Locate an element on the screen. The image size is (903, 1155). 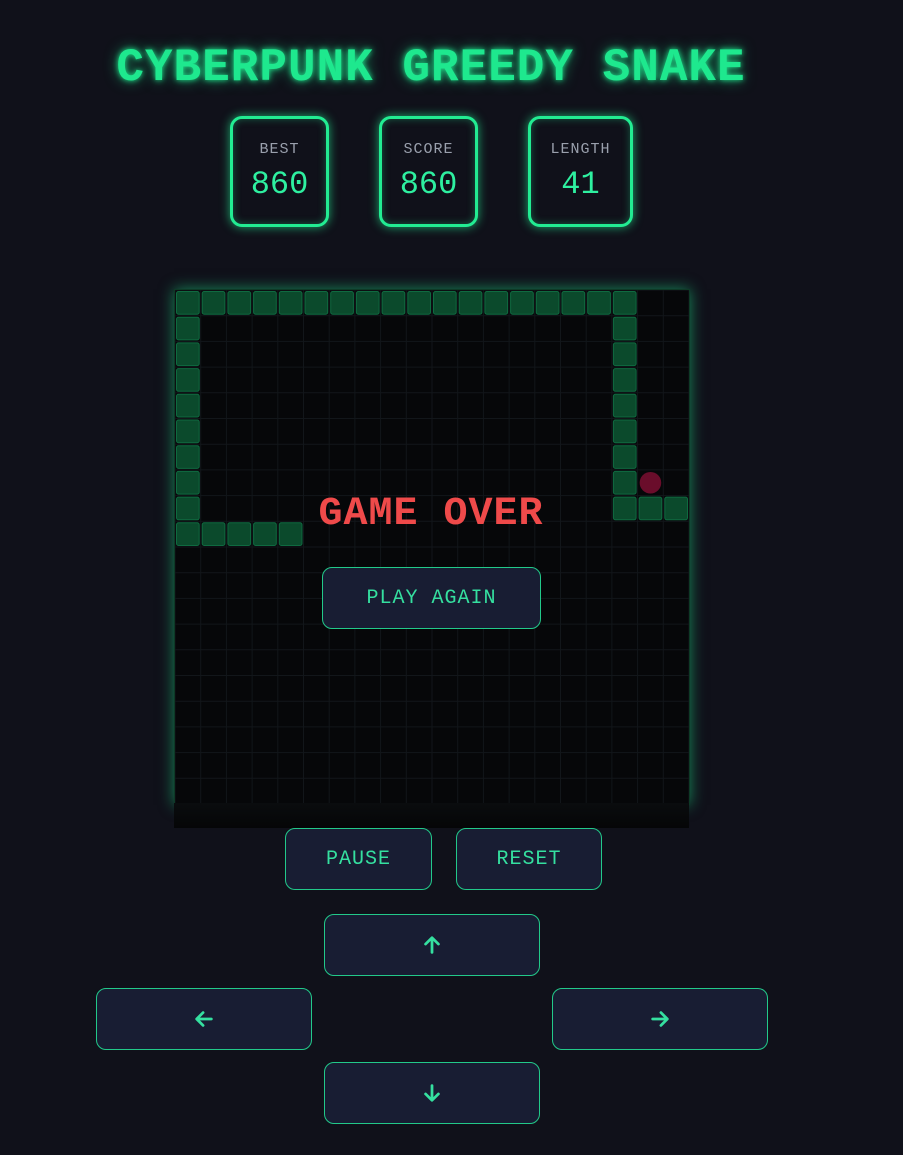
arrow-right-icon is located at coordinates (660, 1019).